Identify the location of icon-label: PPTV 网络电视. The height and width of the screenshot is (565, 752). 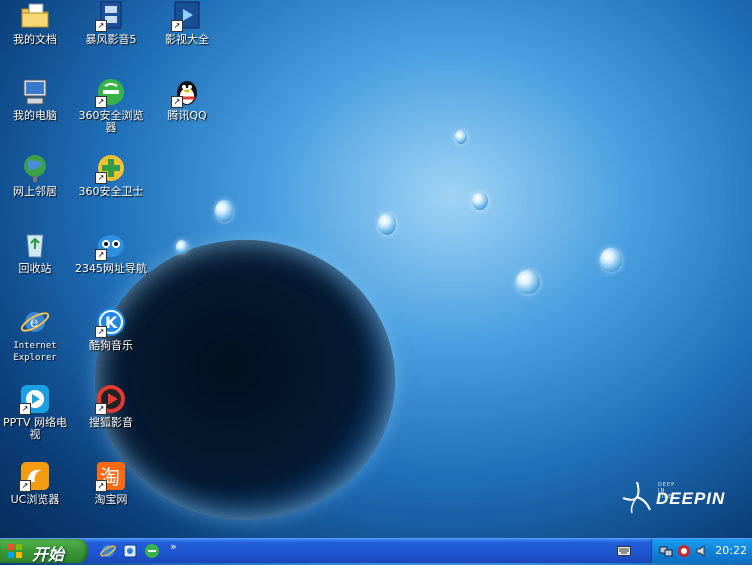
(34, 428).